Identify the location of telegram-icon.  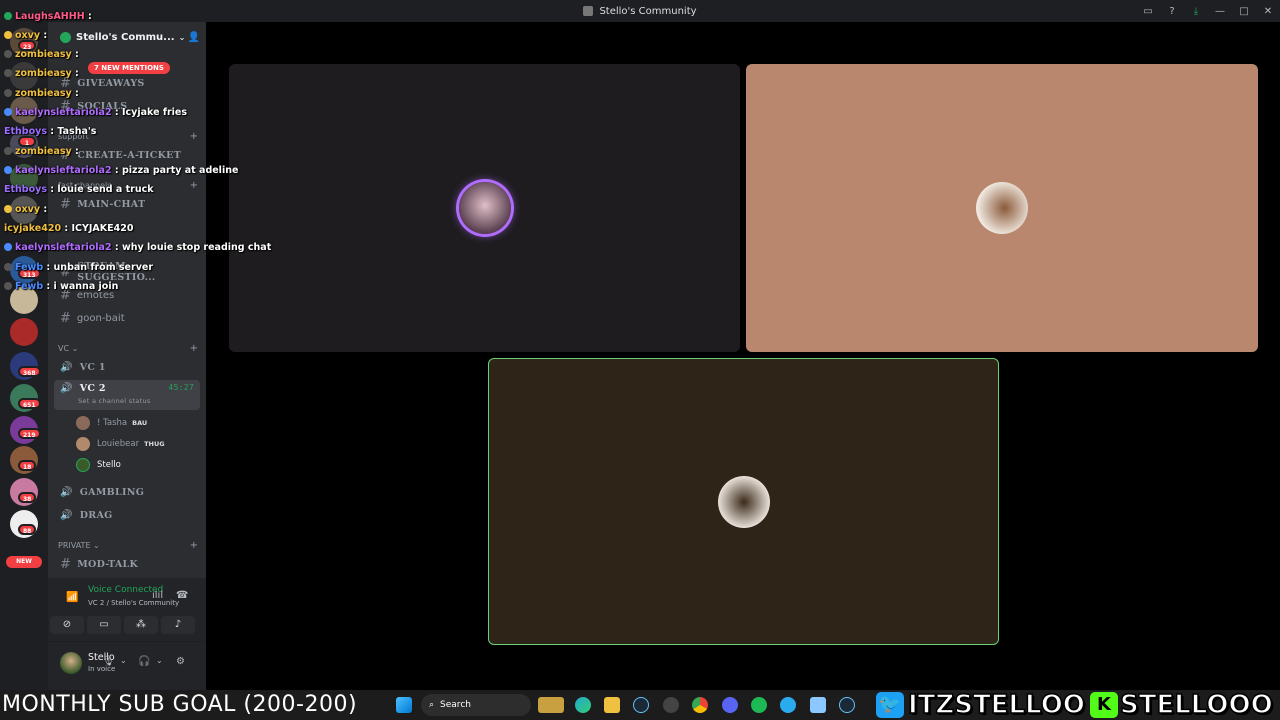
(788, 705).